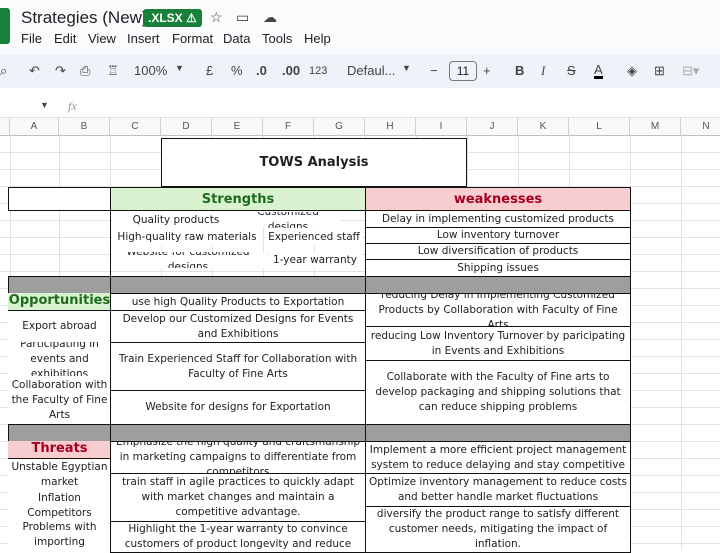  I want to click on increase-decimal-button: .00, so click(291, 70).